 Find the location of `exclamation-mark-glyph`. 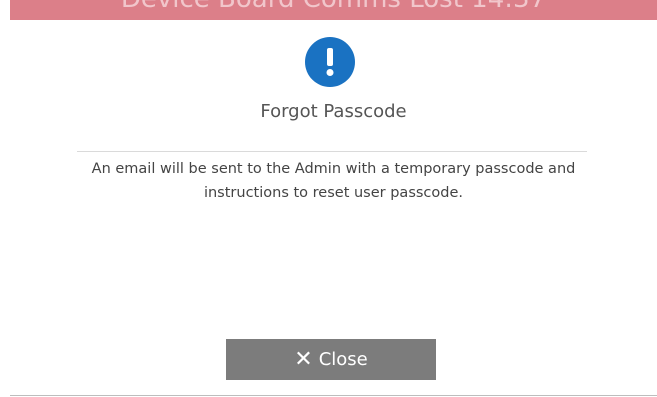

exclamation-mark-glyph is located at coordinates (330, 62).